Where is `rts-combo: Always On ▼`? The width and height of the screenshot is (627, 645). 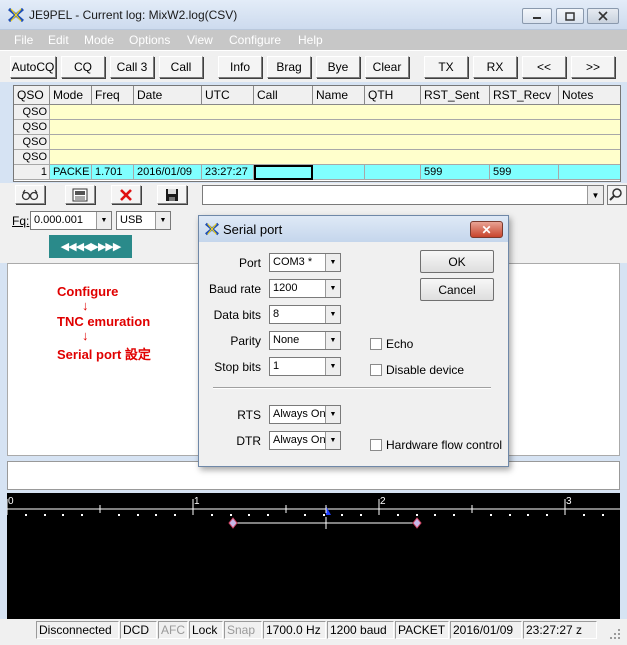
rts-combo: Always On ▼ is located at coordinates (305, 414).